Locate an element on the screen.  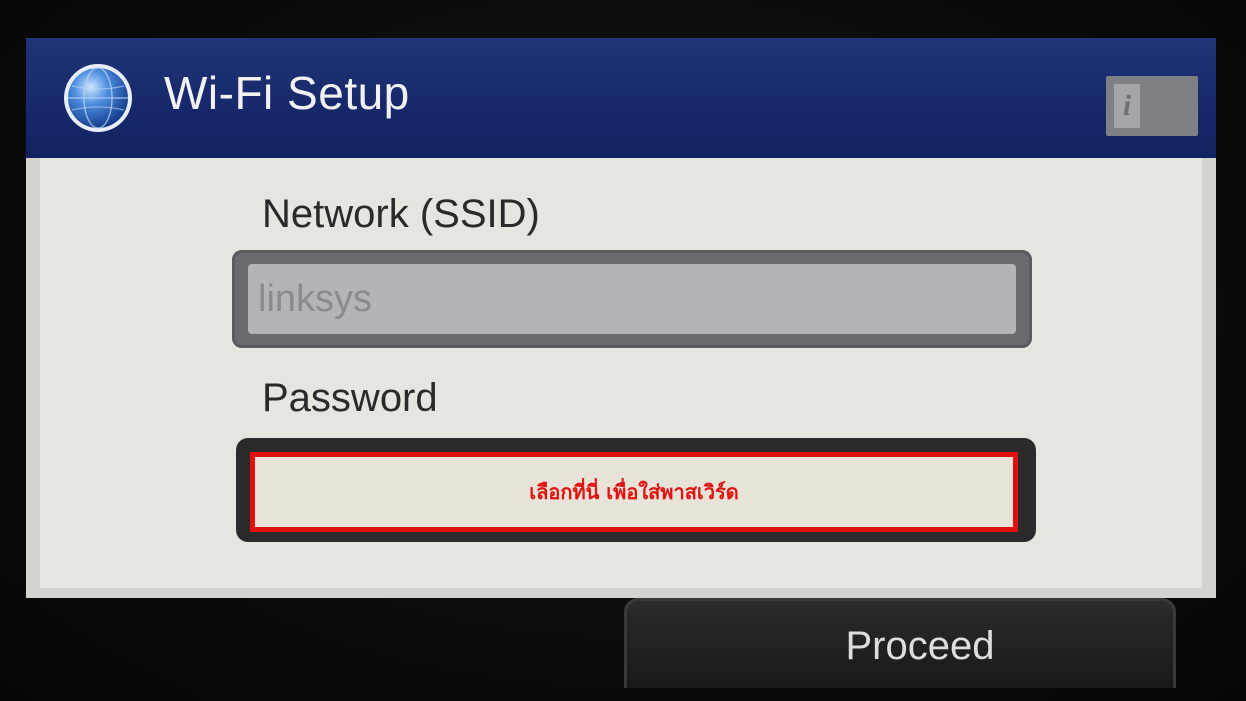
password-hint-annotation: เลือกที่นี่ เพื่อใส่พาสเวิร์ด is located at coordinates (634, 492).